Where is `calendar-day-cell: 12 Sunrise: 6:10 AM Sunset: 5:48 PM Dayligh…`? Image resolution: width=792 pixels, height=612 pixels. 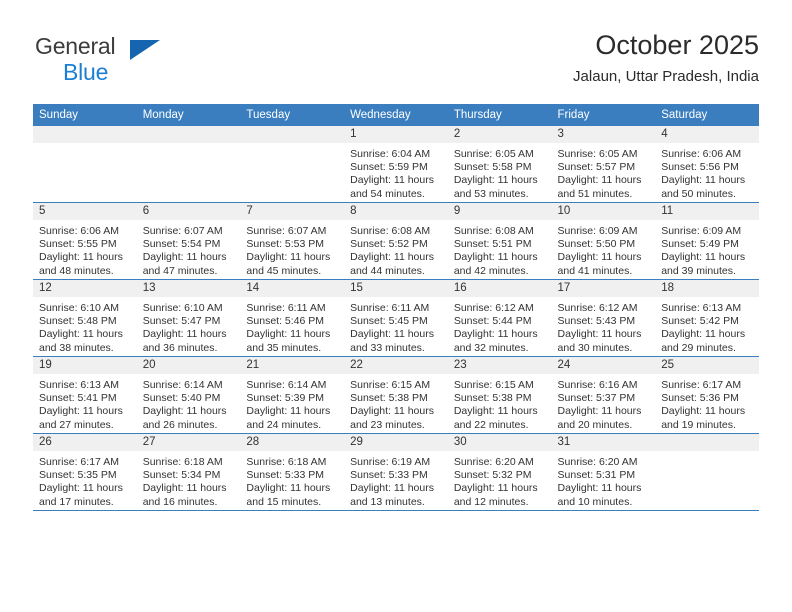
calendar-day-cell: 12 Sunrise: 6:10 AM Sunset: 5:48 PM Dayligh… is located at coordinates (85, 318).